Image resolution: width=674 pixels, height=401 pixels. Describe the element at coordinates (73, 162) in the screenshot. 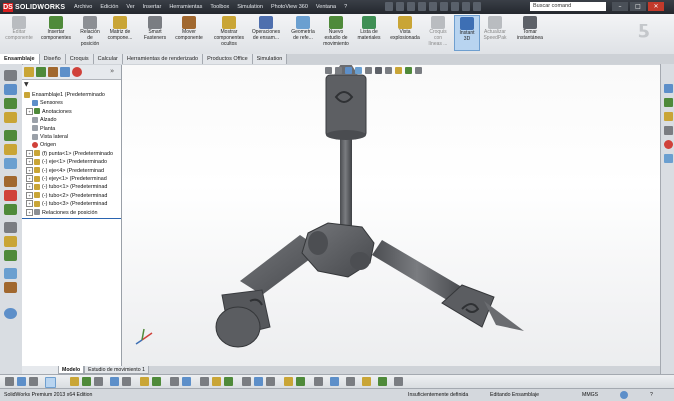

I see `tree-item-part: + (-) eje<1> (Predeterminado` at that location.